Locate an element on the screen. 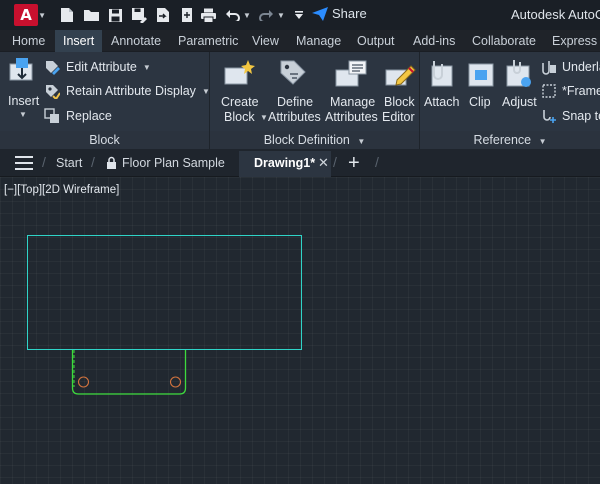  redo-dropdown-icon: ▼ is located at coordinates (281, 15).